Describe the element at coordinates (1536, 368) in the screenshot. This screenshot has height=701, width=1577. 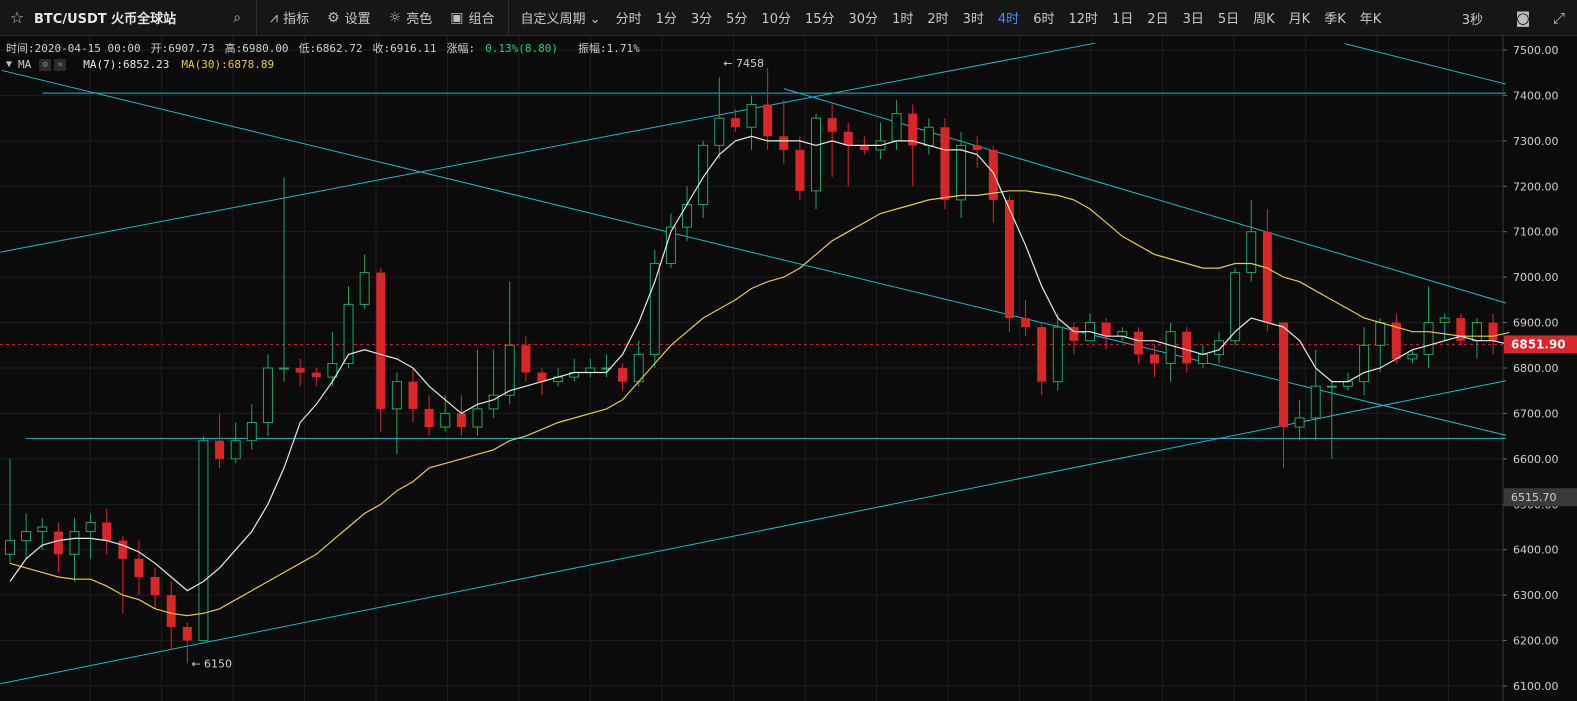
I see `y-tick-label: 6800.00` at that location.